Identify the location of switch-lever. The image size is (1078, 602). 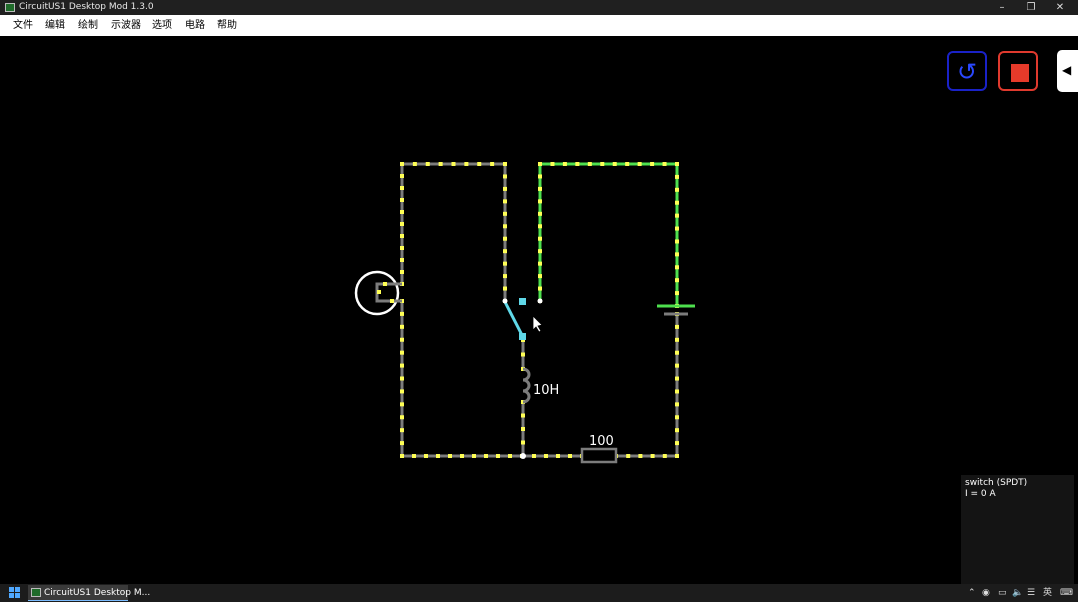
(514, 319).